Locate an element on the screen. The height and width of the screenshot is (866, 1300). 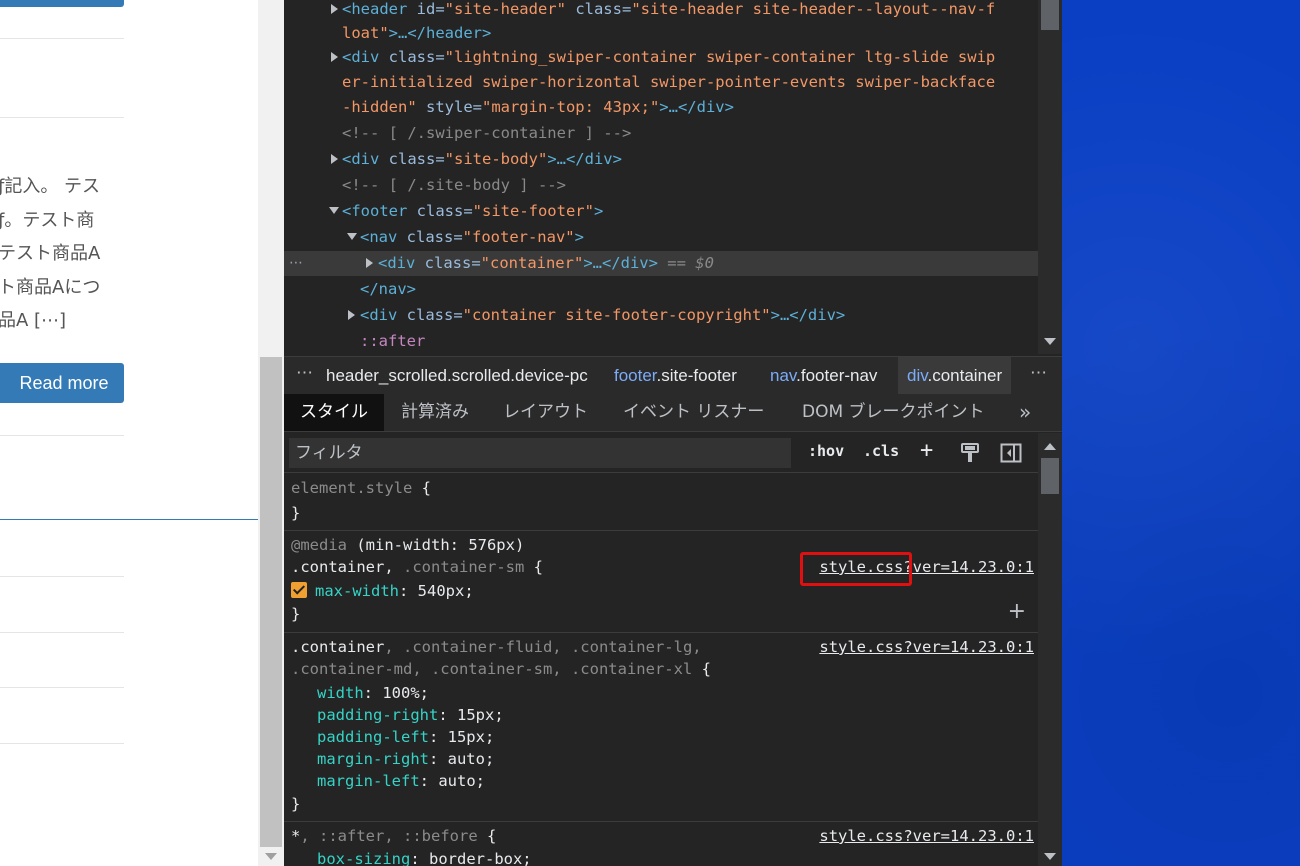
elements-scrollbar-thumb is located at coordinates (1050, 15).